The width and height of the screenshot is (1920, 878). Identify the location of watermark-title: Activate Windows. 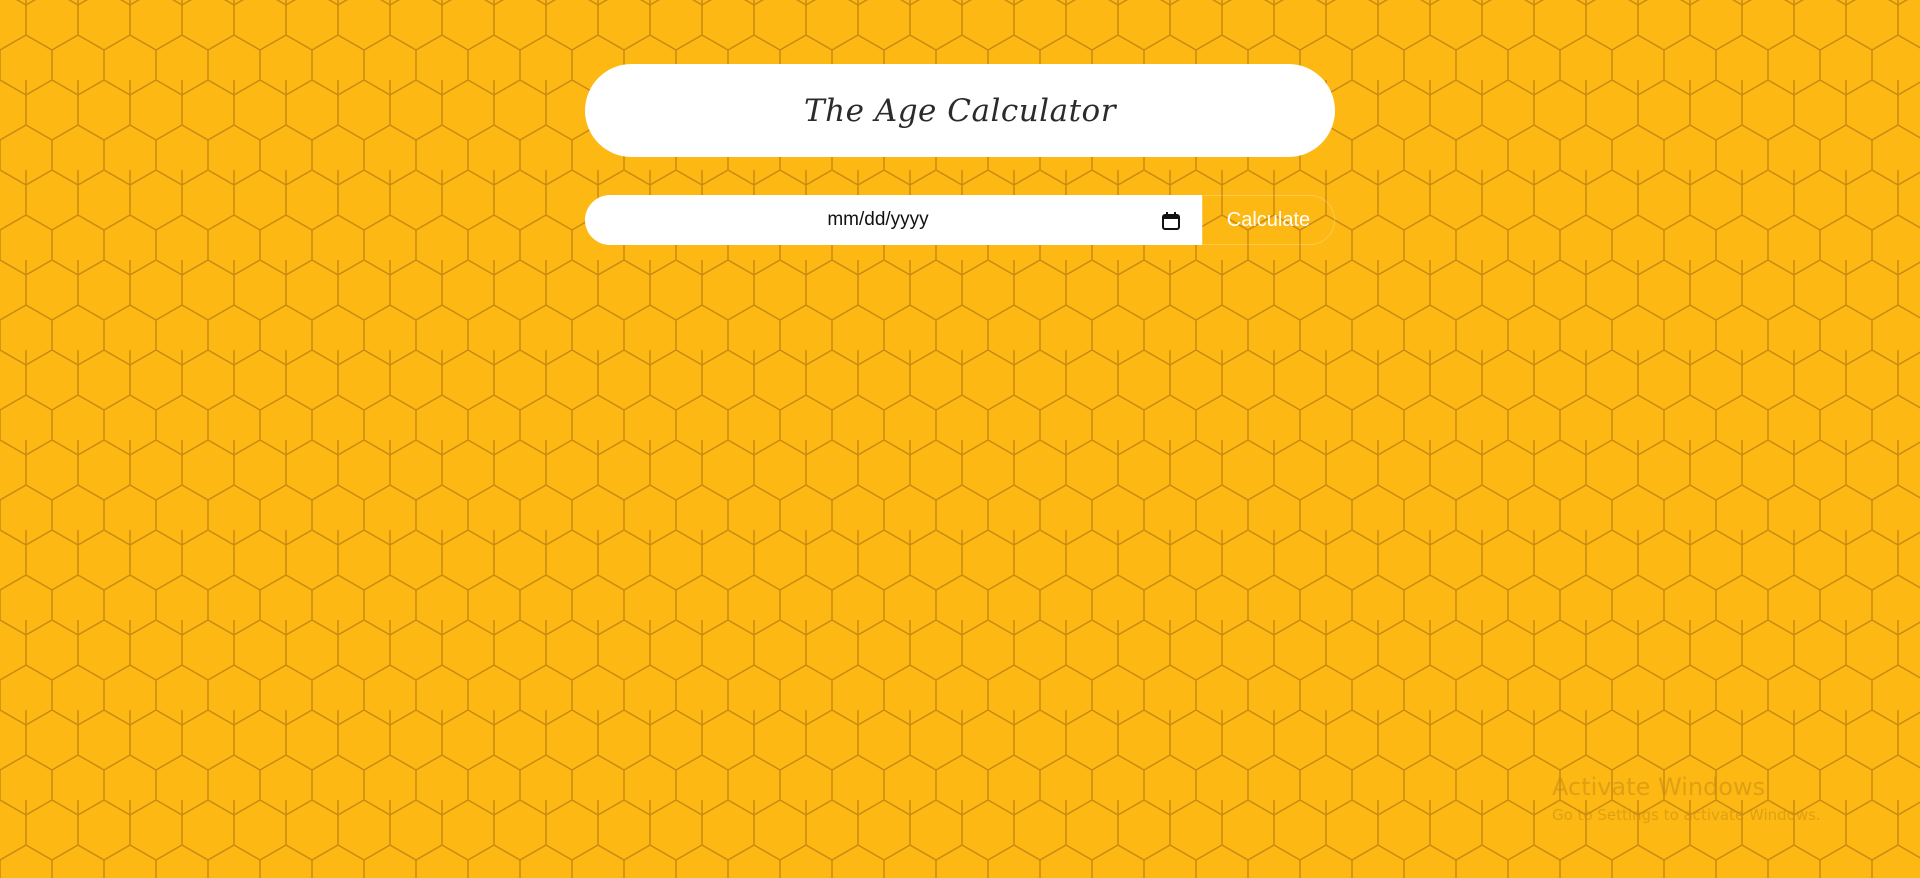
(1659, 787).